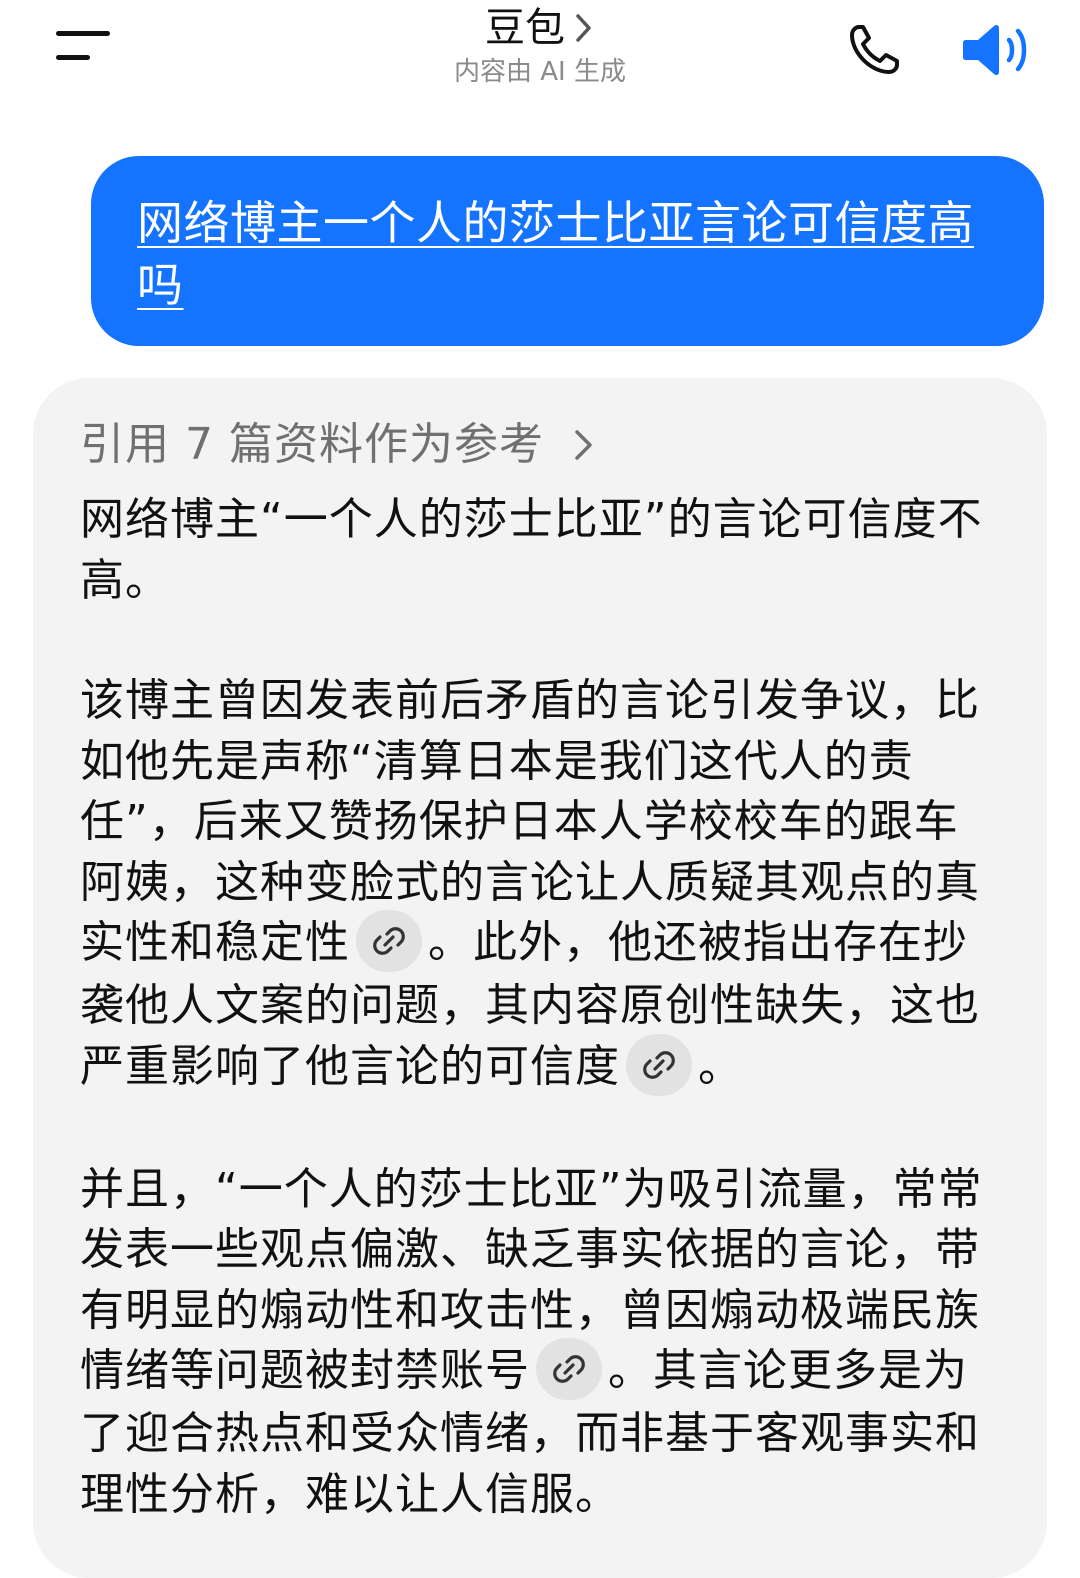  What do you see at coordinates (312, 444) in the screenshot?
I see `references-label: 引用 7 篇资料作为参考` at bounding box center [312, 444].